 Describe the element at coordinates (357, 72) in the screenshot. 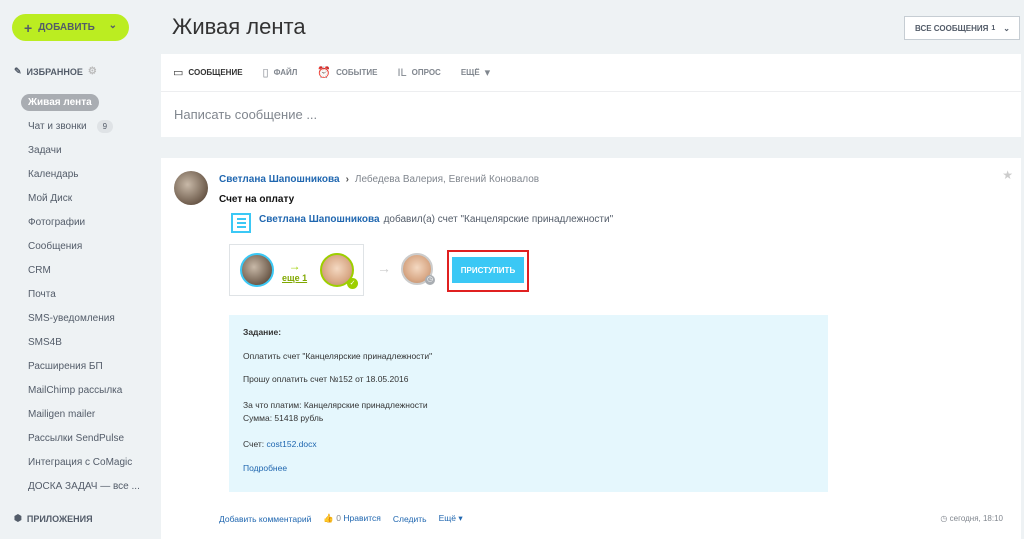

I see `tab-label: СОБЫТИЕ` at that location.